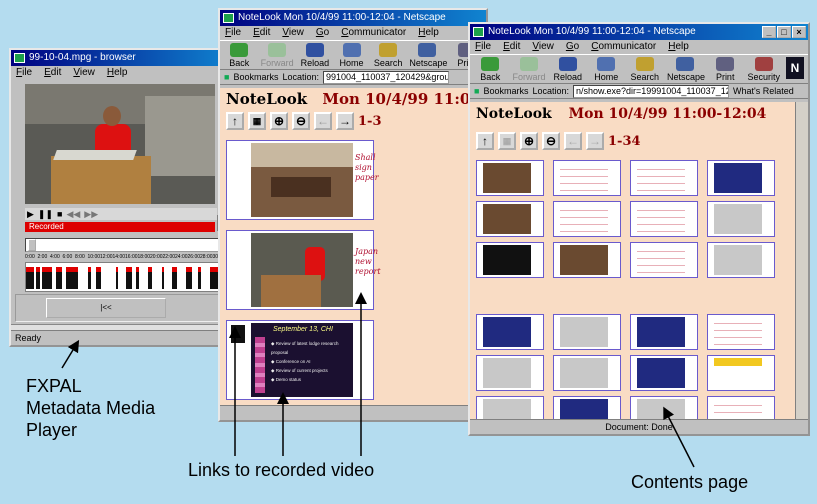  I want to click on caption-contents: Contents page, so click(690, 482).